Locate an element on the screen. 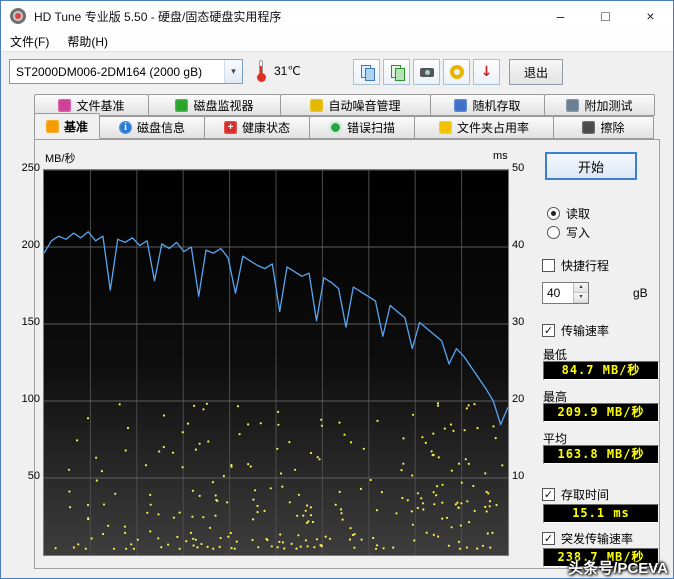 The height and width of the screenshot is (579, 674). tab-label: 附加测试 is located at coordinates (608, 105).